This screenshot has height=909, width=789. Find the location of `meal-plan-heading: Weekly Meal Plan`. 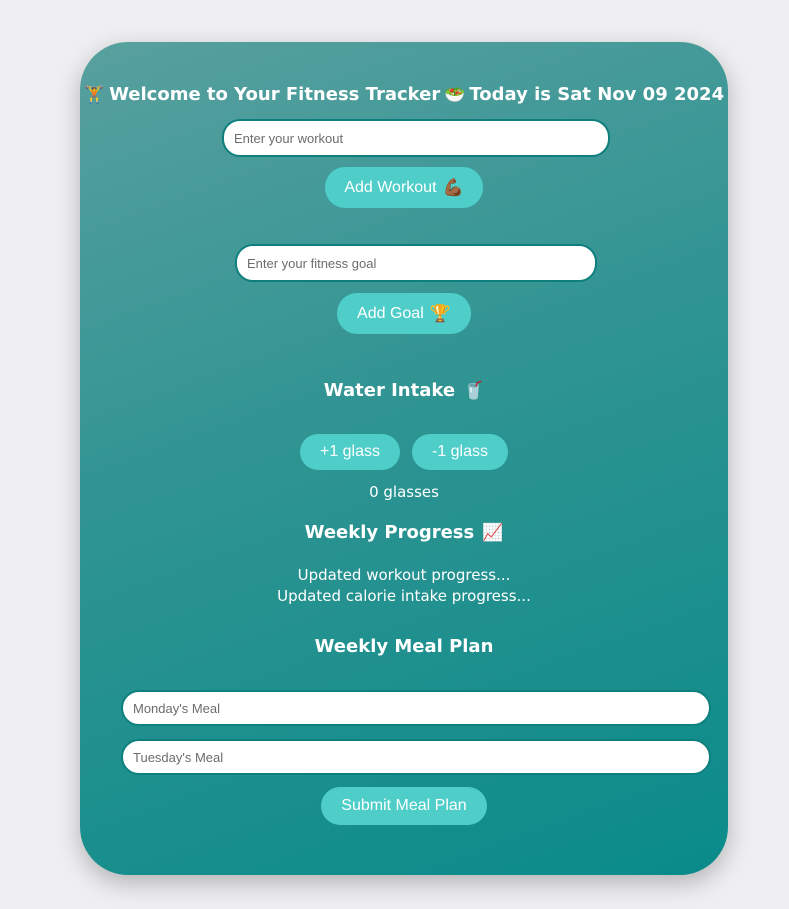

meal-plan-heading: Weekly Meal Plan is located at coordinates (404, 646).